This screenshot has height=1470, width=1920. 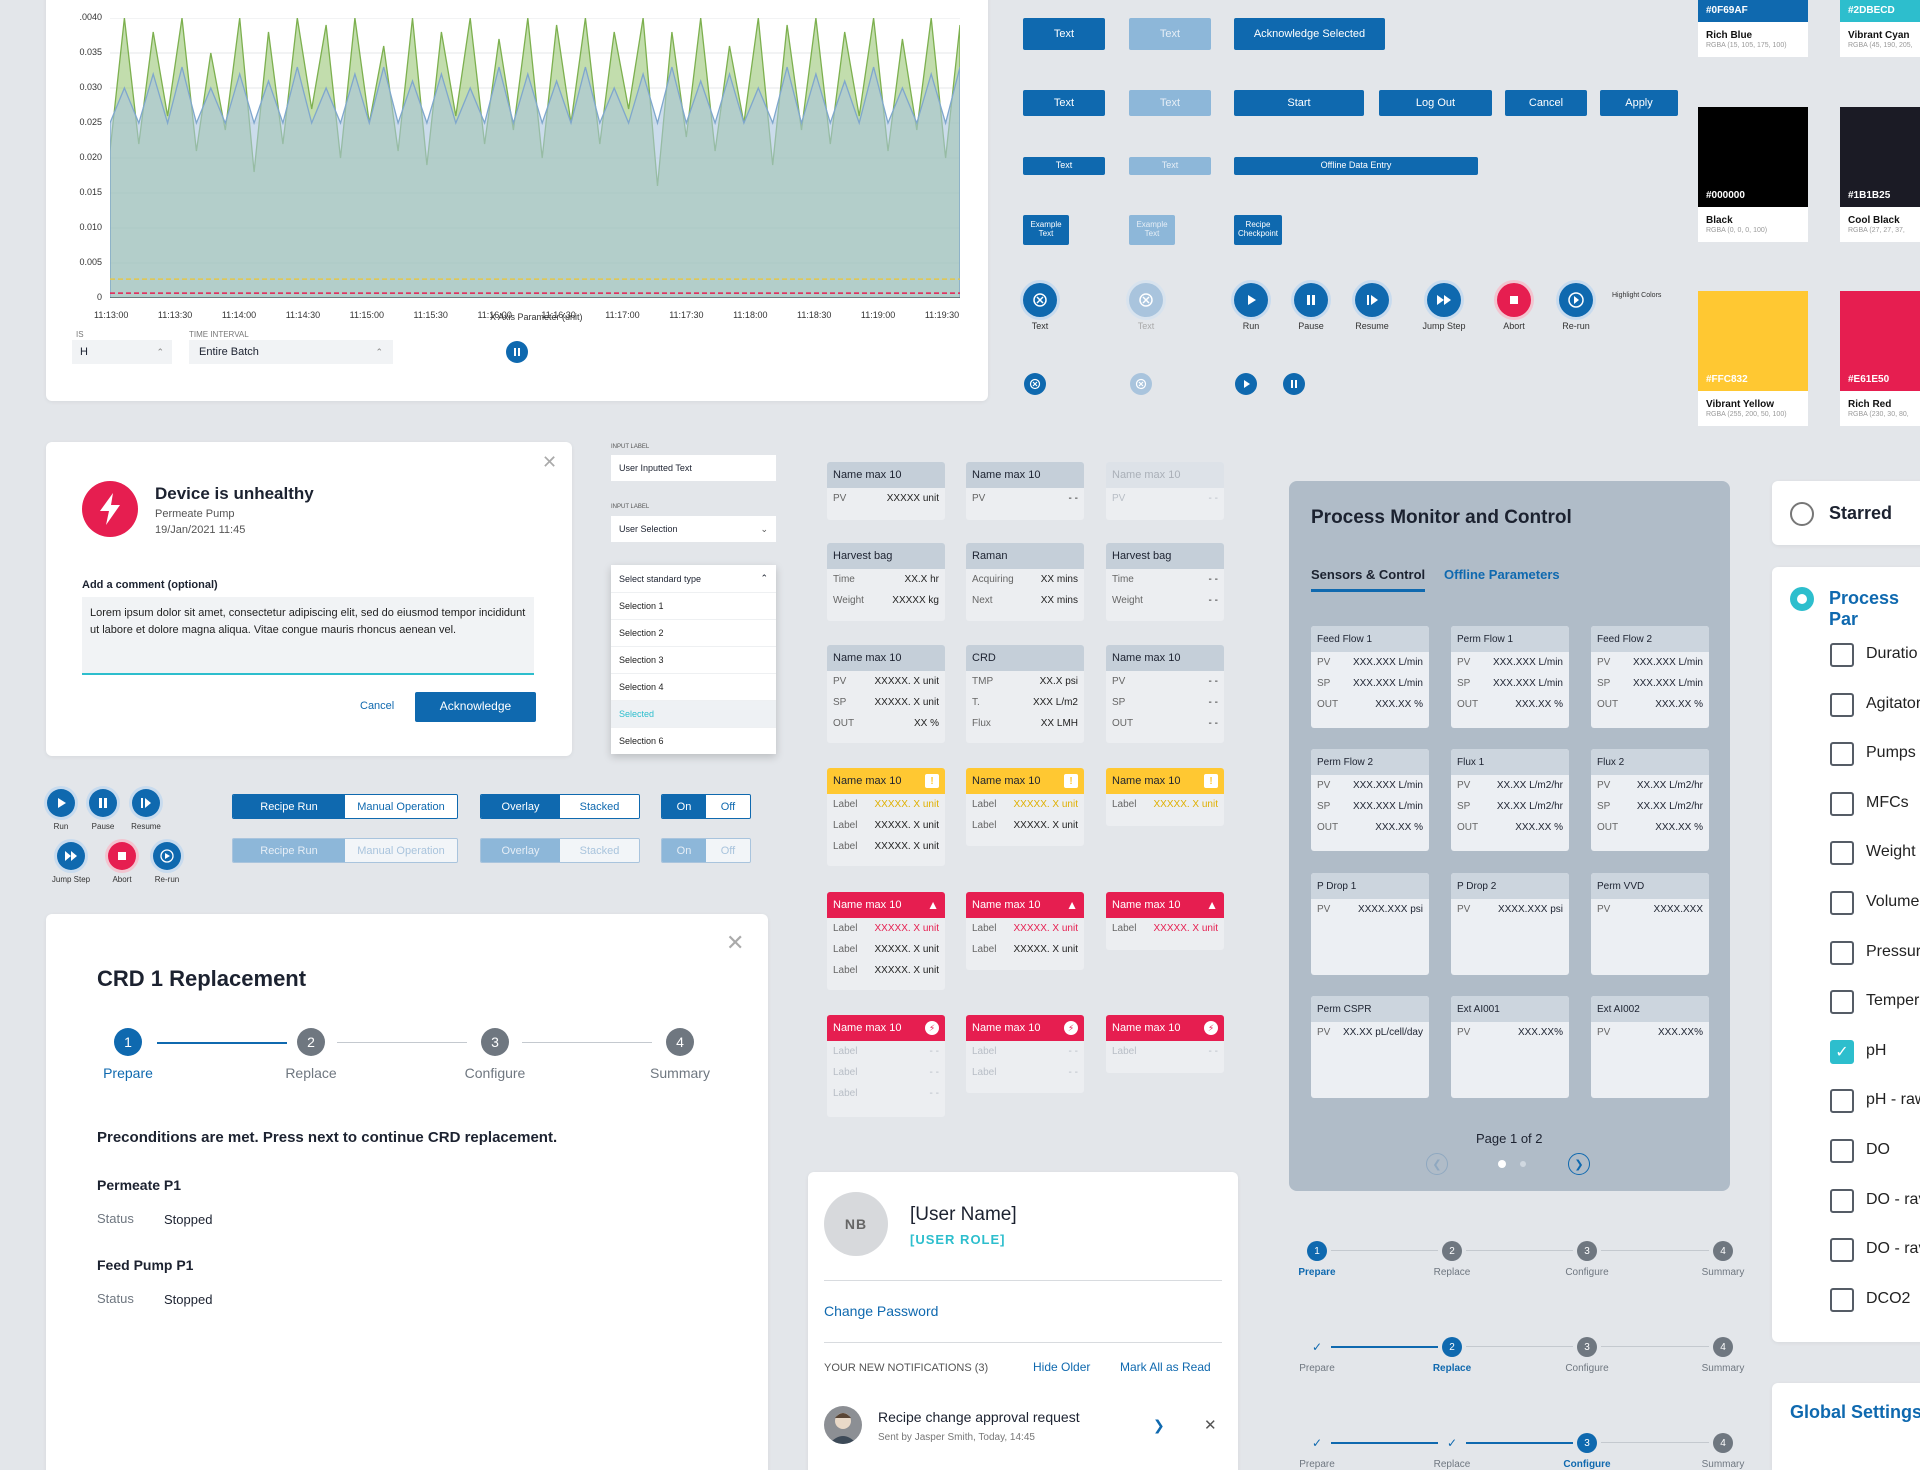 What do you see at coordinates (1035, 384) in the screenshot?
I see `cancel-small-button` at bounding box center [1035, 384].